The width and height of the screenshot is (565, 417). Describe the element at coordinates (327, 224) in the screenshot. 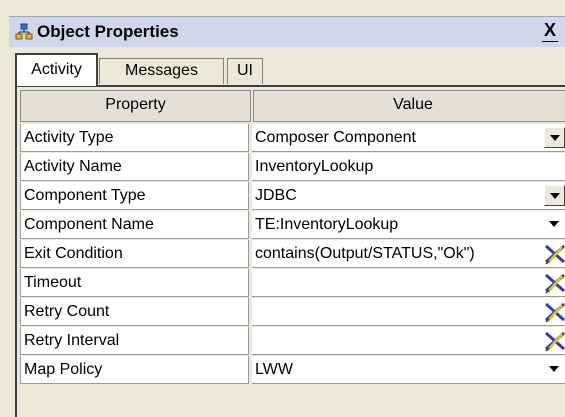

I see `property-value-text: TE:InventoryLookup` at that location.